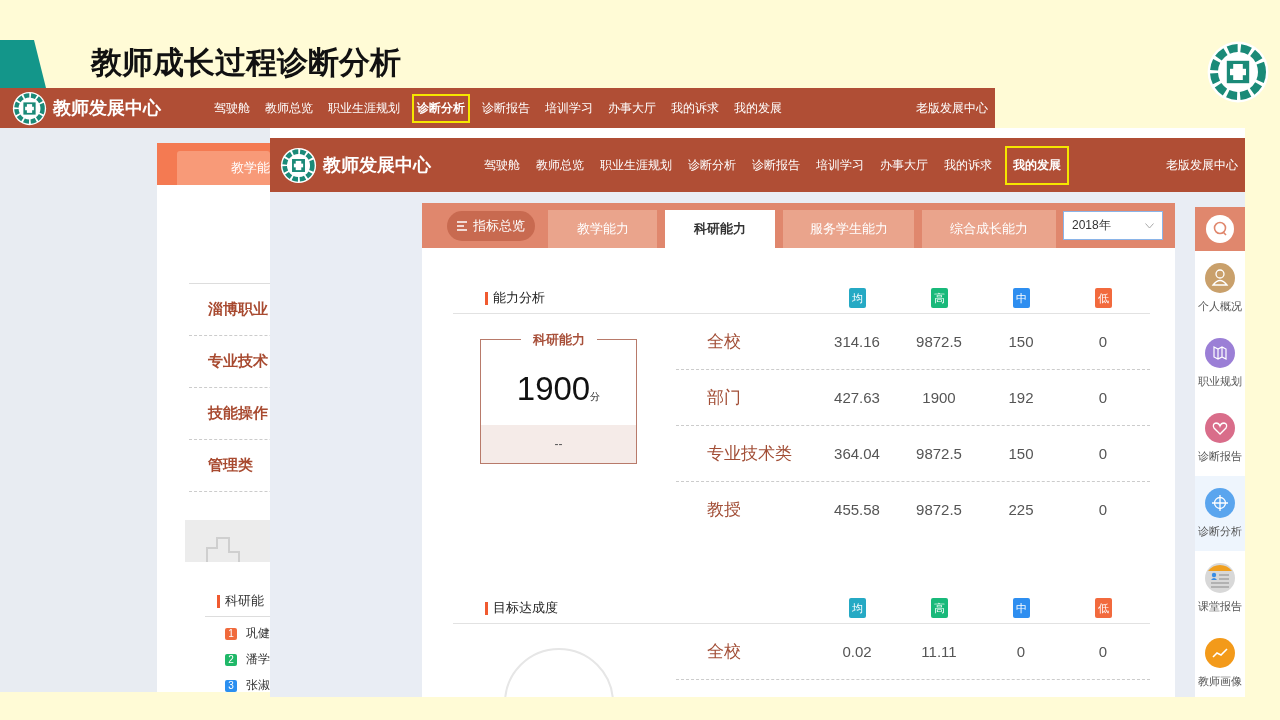 Image resolution: width=1280 pixels, height=720 pixels. Describe the element at coordinates (720, 229) in the screenshot. I see `tab: 科研能力` at that location.